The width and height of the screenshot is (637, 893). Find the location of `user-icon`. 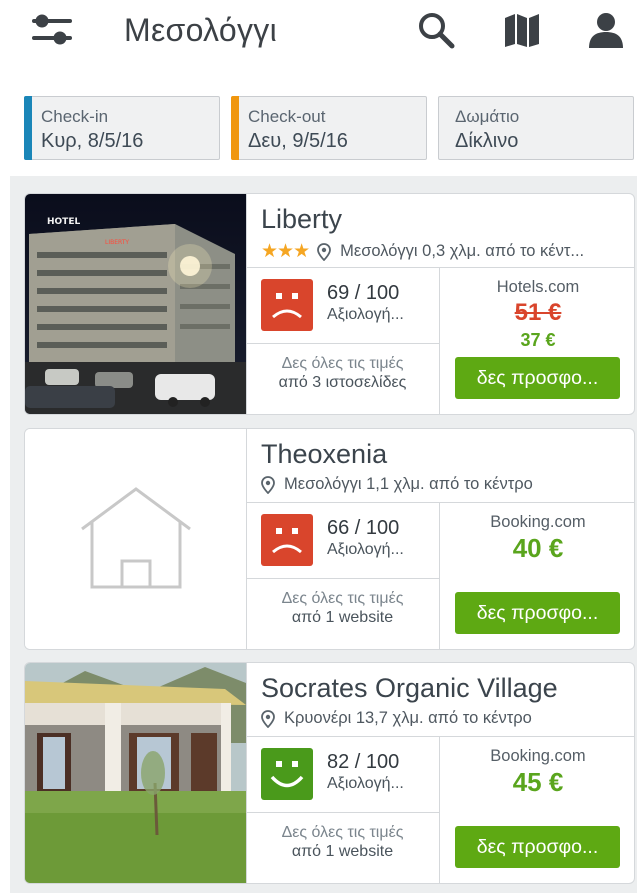

user-icon is located at coordinates (606, 30).